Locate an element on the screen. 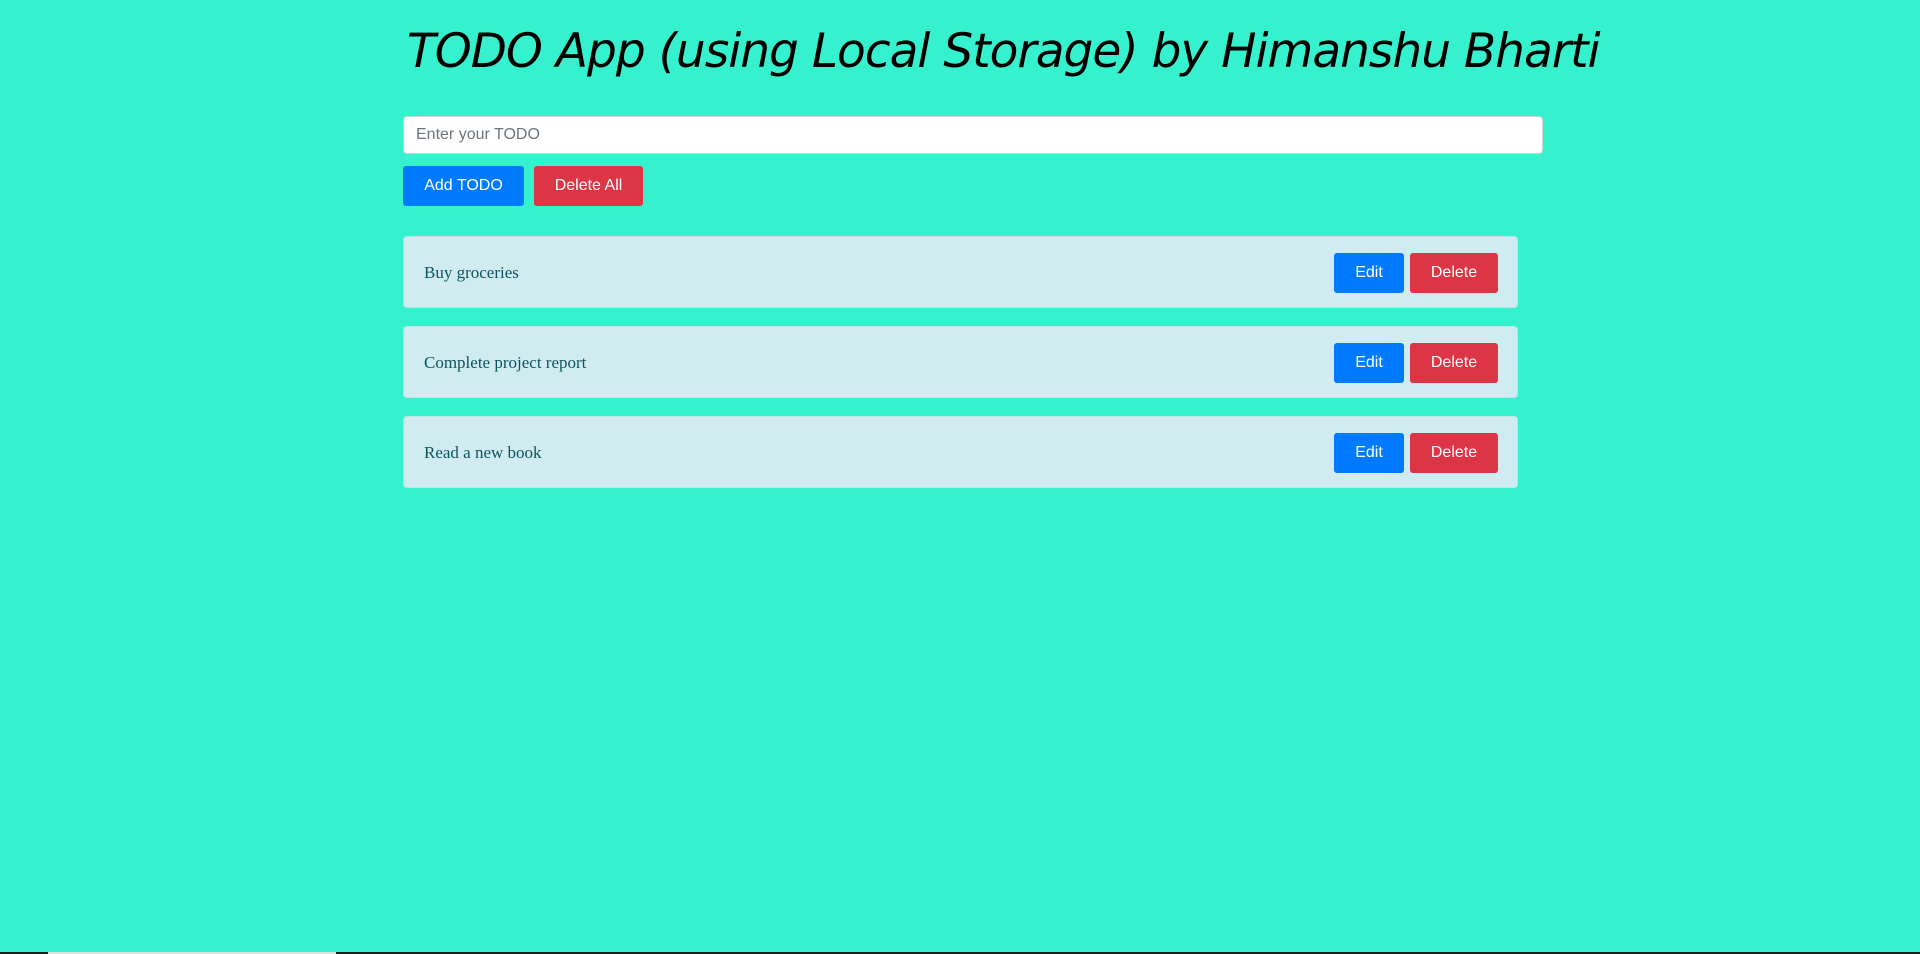 The image size is (1920, 954). todo-text: Read a new book is located at coordinates (483, 452).